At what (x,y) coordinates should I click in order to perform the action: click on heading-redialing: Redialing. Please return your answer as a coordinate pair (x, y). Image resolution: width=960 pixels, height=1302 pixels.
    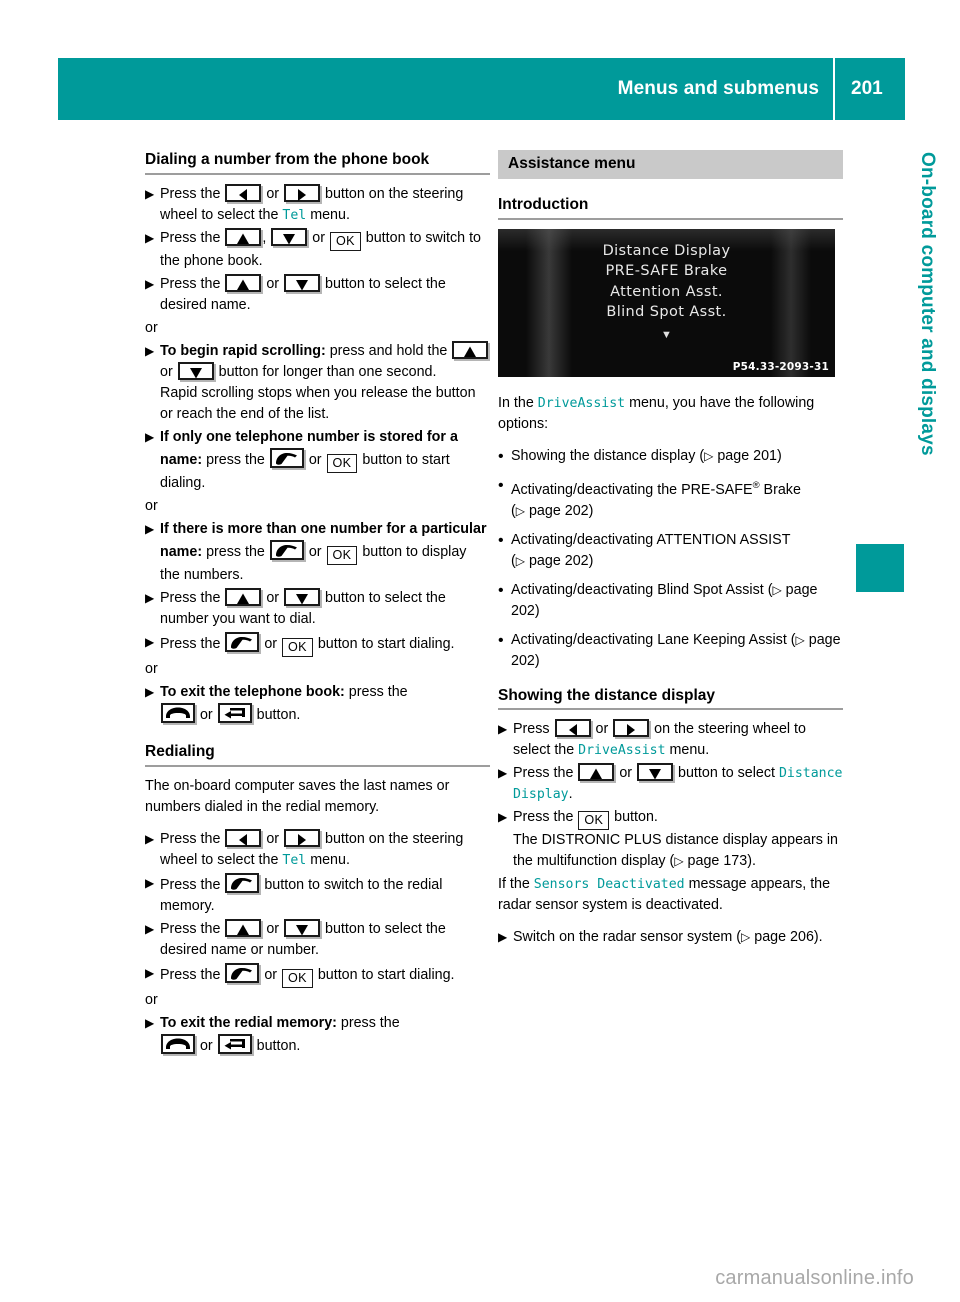
    Looking at the image, I should click on (180, 751).